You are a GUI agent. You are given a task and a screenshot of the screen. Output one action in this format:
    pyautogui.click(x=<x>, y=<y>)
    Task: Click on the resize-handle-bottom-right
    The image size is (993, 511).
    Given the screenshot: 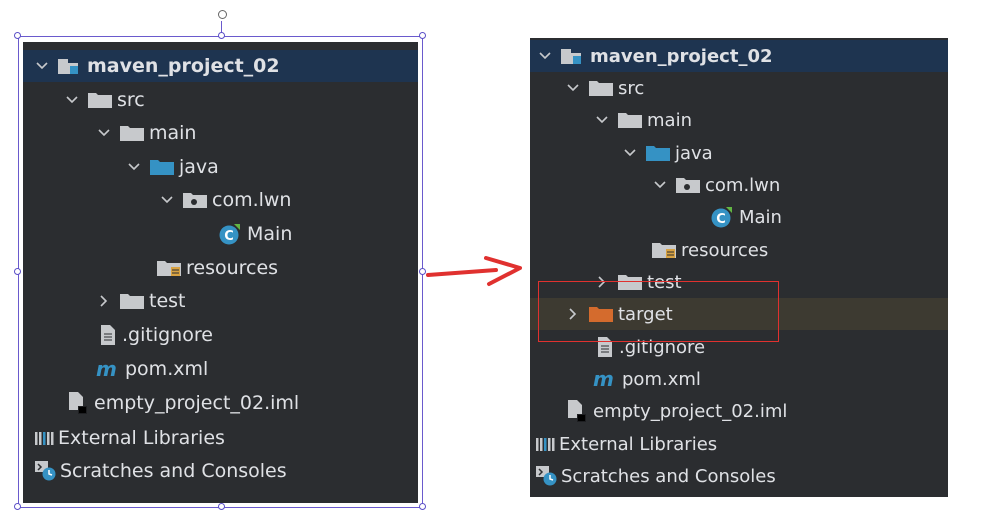 What is the action you would take?
    pyautogui.click(x=422, y=506)
    